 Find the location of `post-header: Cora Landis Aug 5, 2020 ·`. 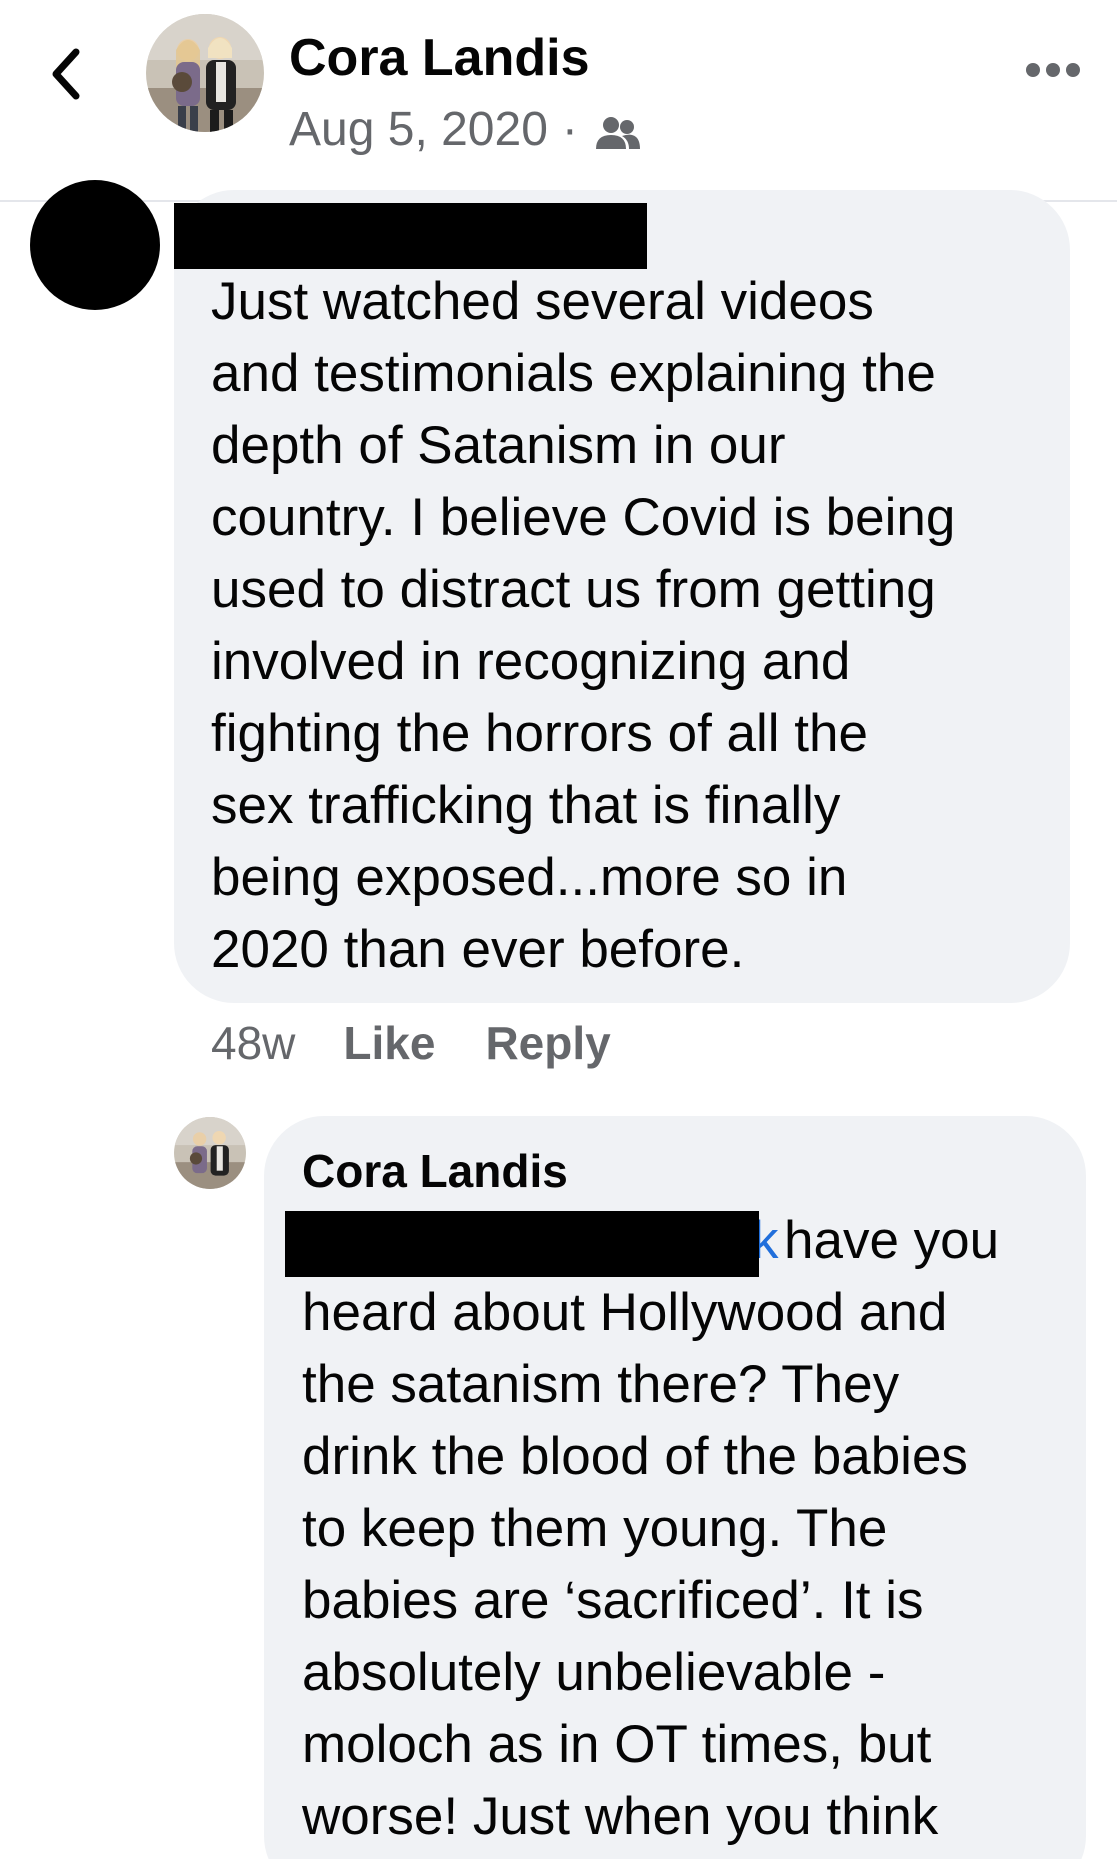

post-header: Cora Landis Aug 5, 2020 · is located at coordinates (558, 101).